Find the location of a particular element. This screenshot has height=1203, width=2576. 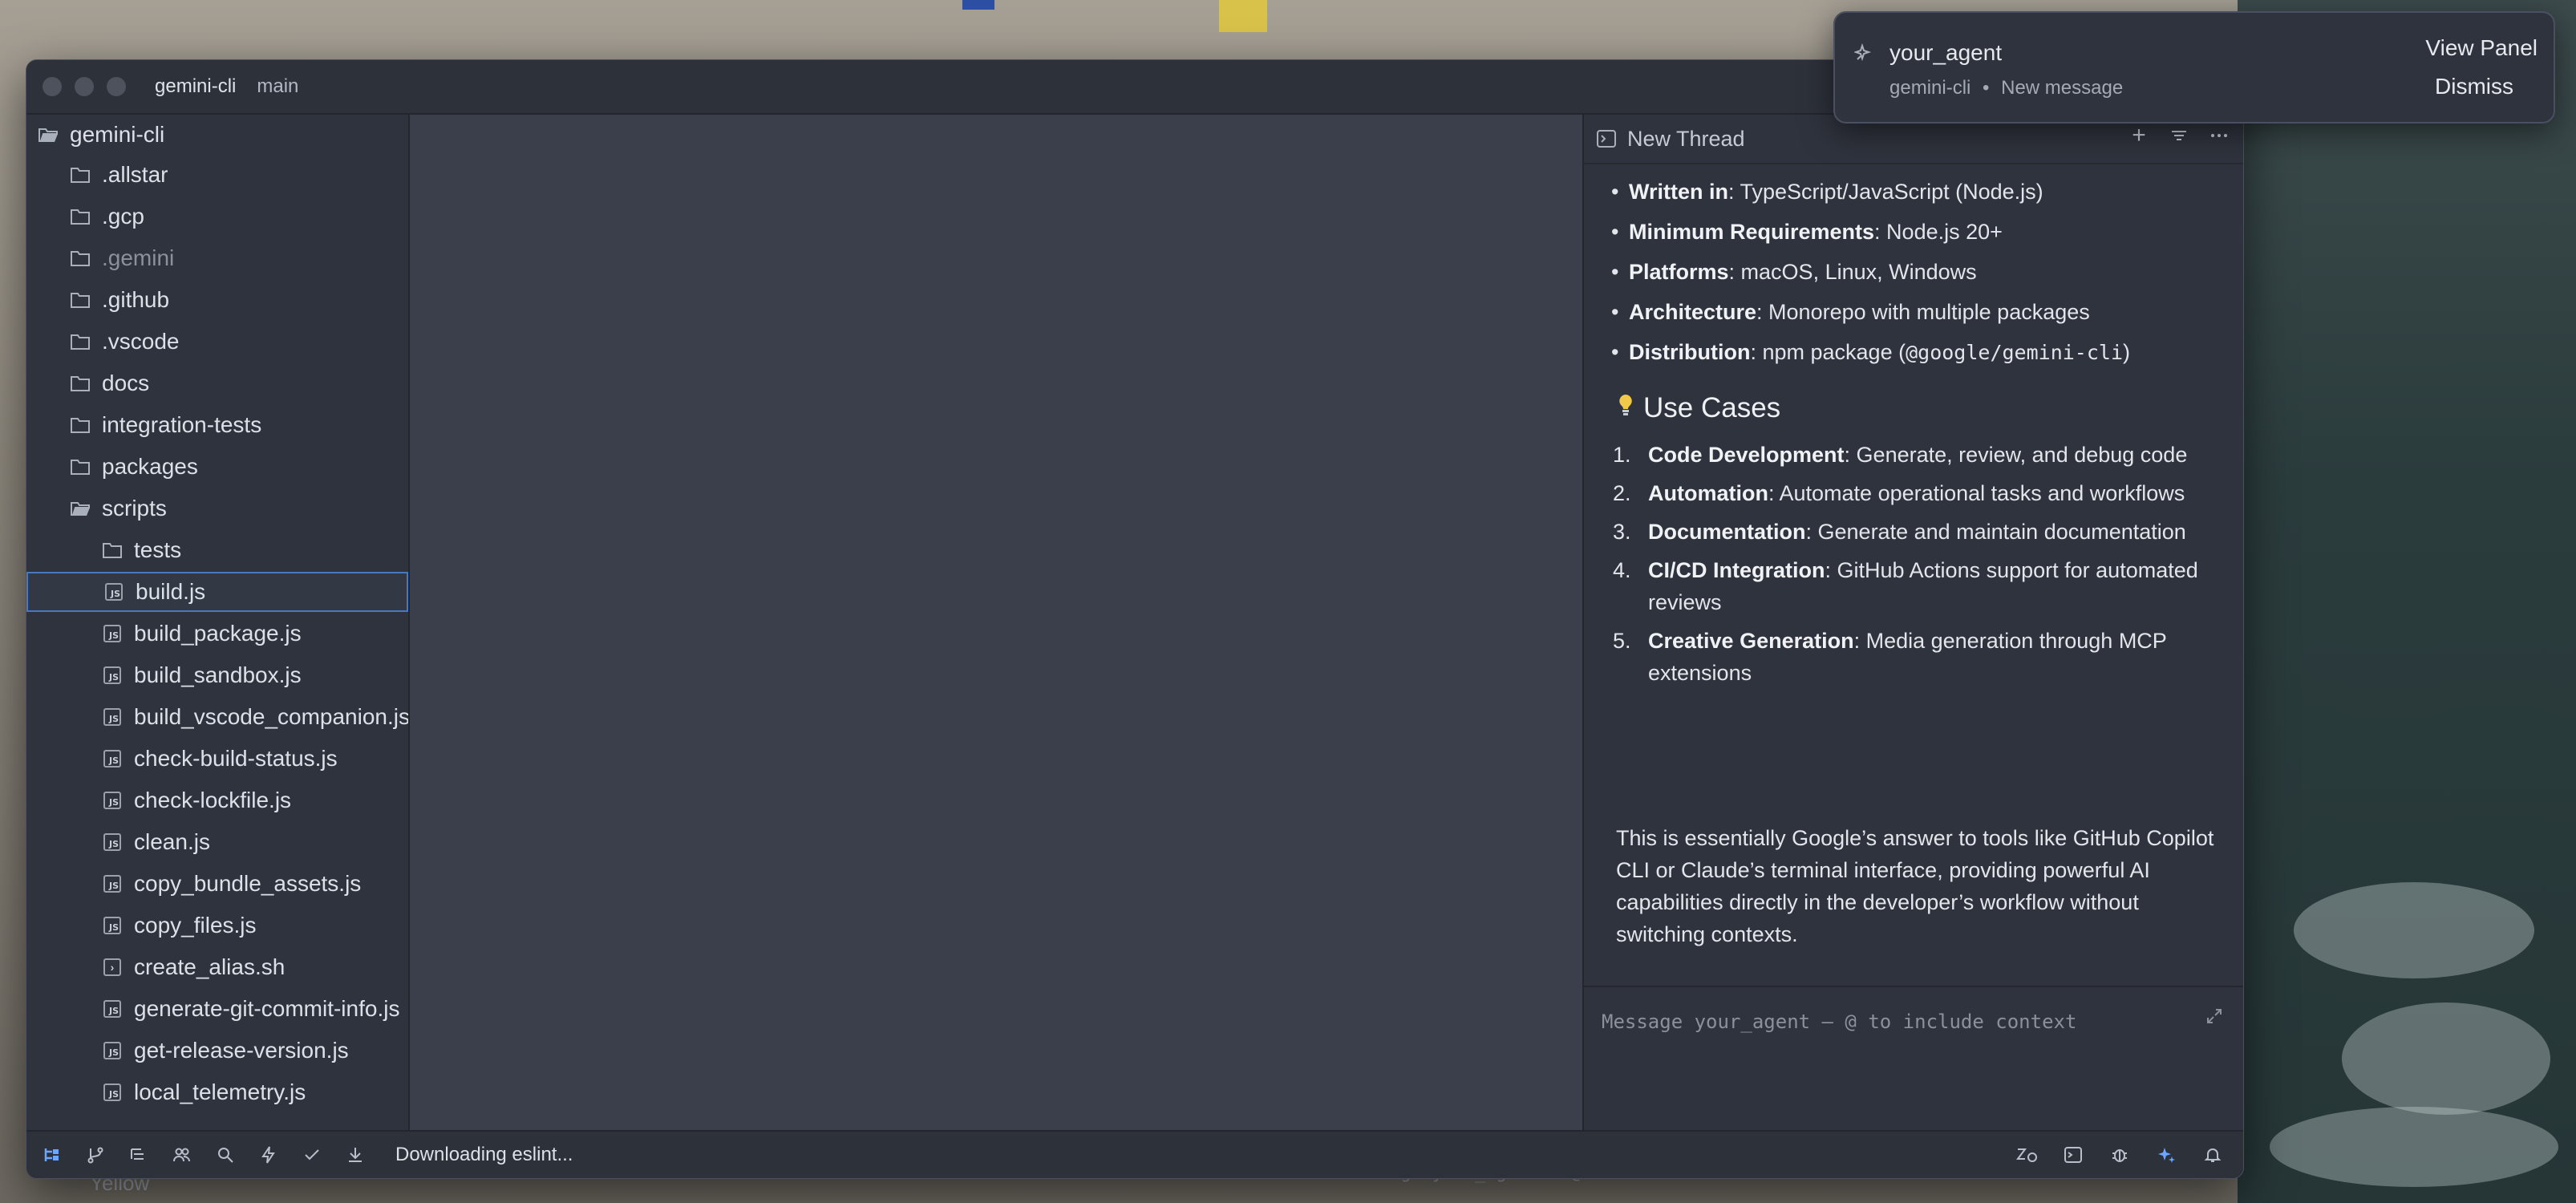

tree-item-label: integration-tests is located at coordinates (182, 425).